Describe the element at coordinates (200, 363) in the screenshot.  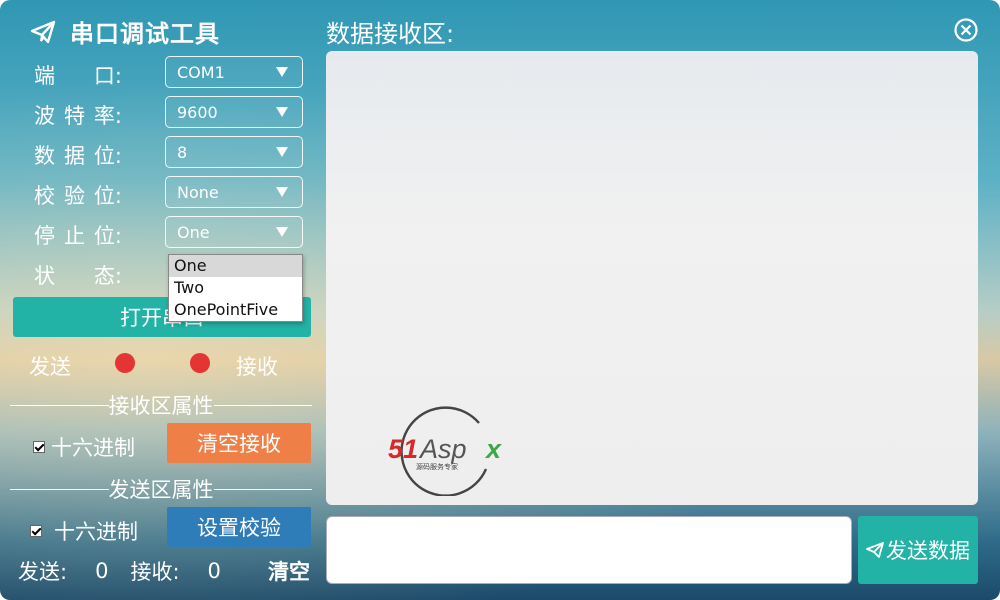
I see `receive-led-icon` at that location.